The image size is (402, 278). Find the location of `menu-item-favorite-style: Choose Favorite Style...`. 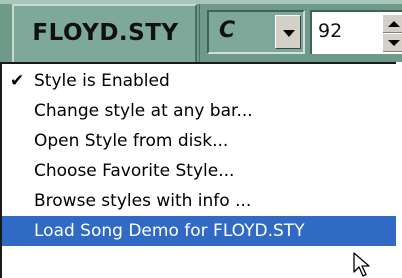

menu-item-favorite-style: Choose Favorite Style... is located at coordinates (199, 171).